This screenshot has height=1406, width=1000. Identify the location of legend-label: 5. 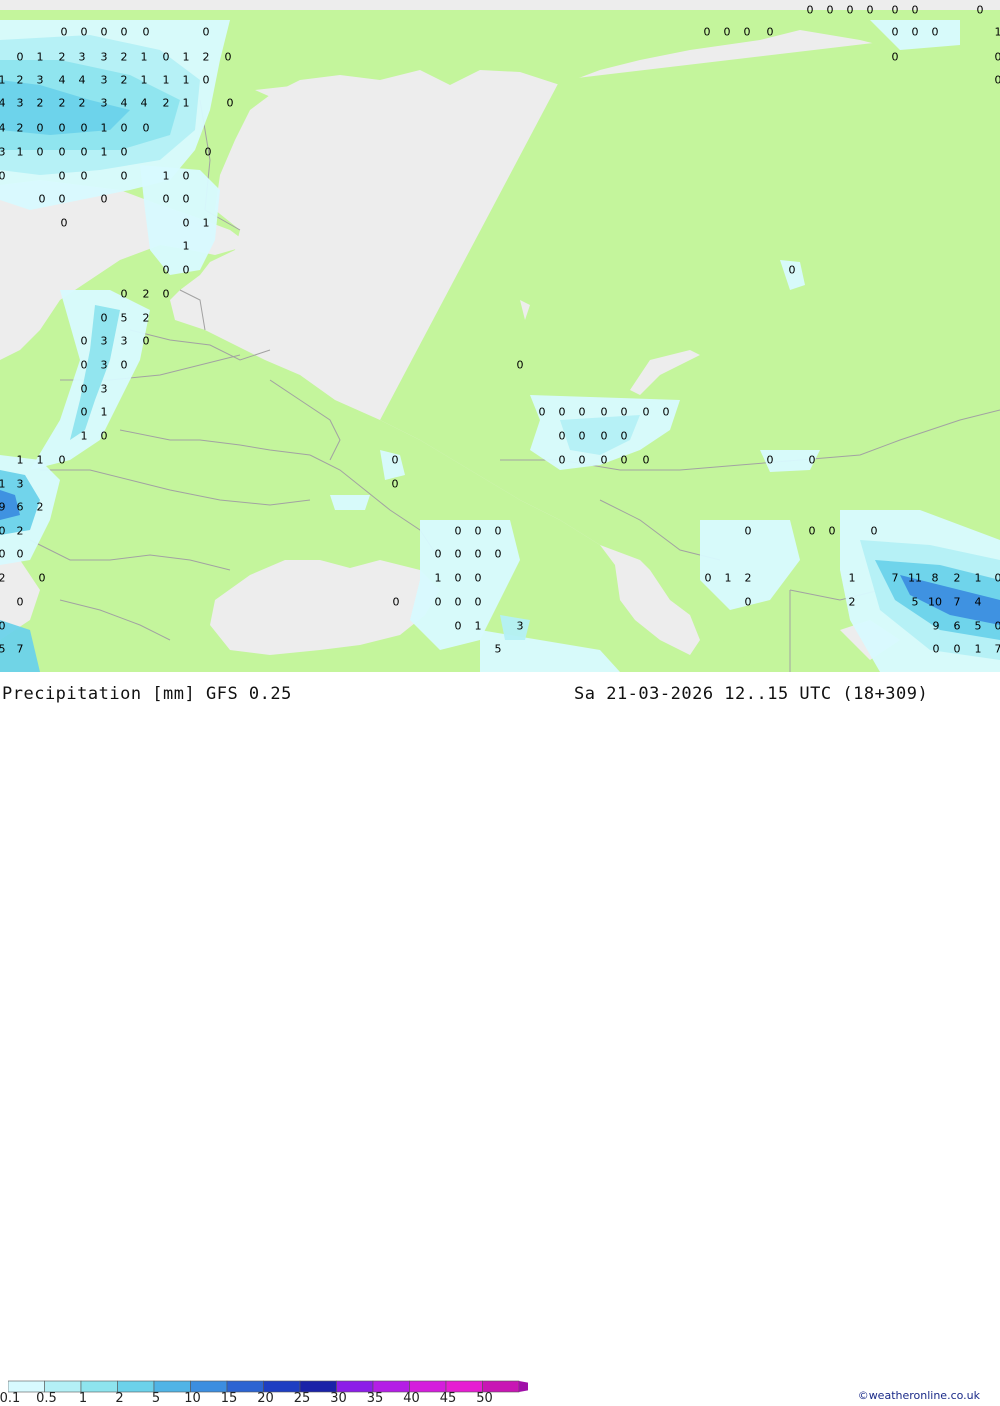
(156, 1398).